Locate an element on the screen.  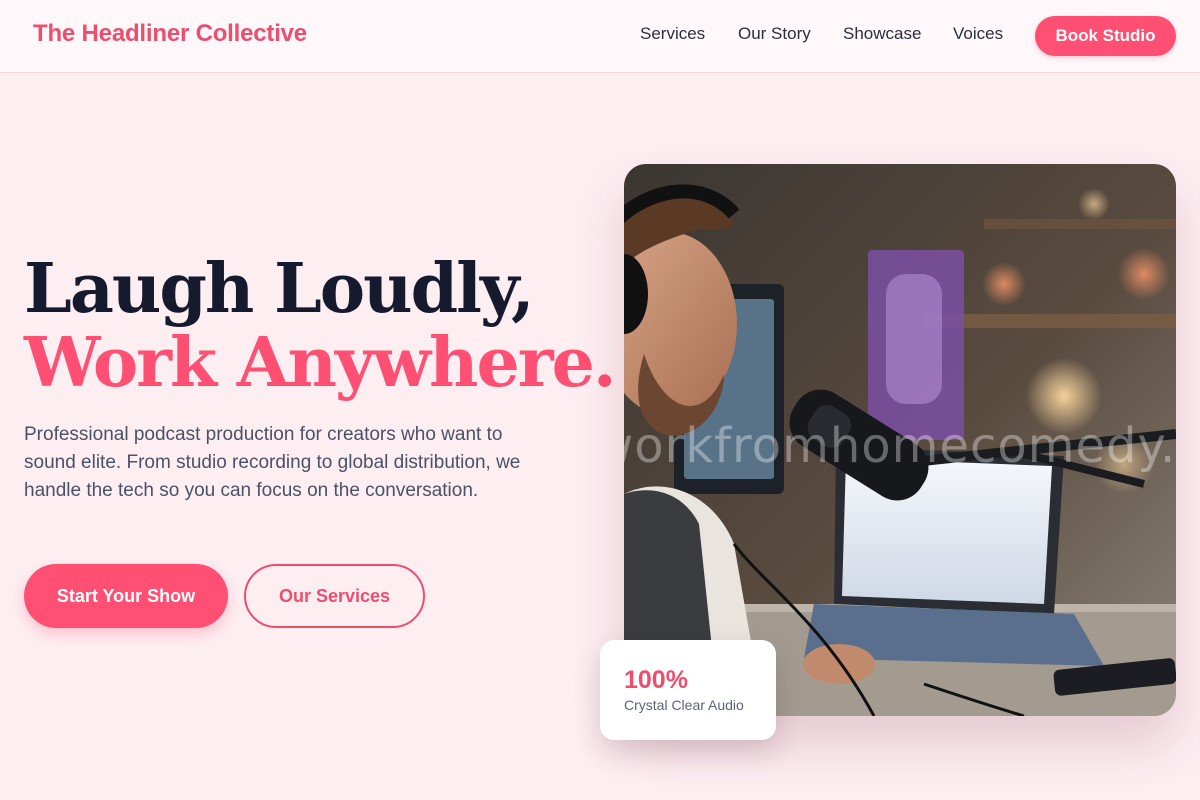
headline-line-1: Laugh Loudly, is located at coordinates (279, 289).